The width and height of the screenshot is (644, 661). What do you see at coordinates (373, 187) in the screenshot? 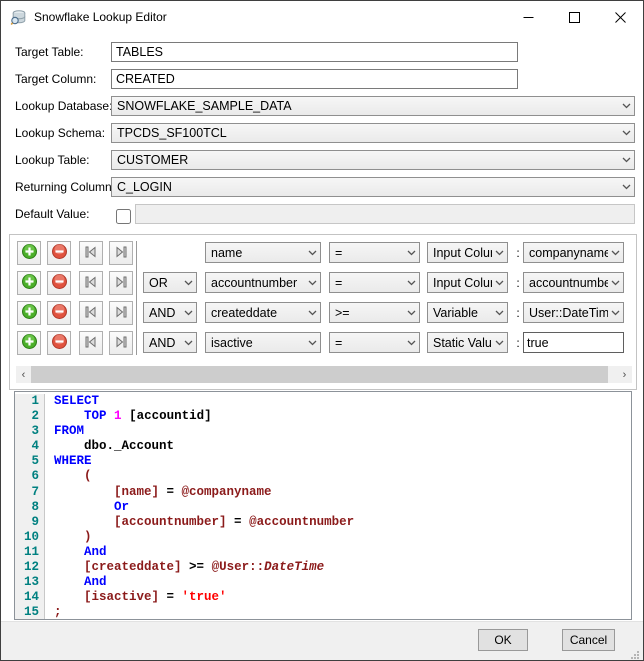
I see `returning-column-select: C_LOGIN` at bounding box center [373, 187].